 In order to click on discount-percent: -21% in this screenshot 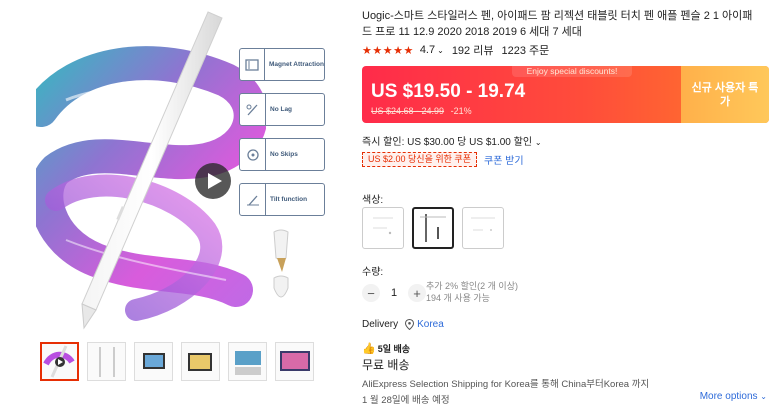, I will do `click(461, 111)`.